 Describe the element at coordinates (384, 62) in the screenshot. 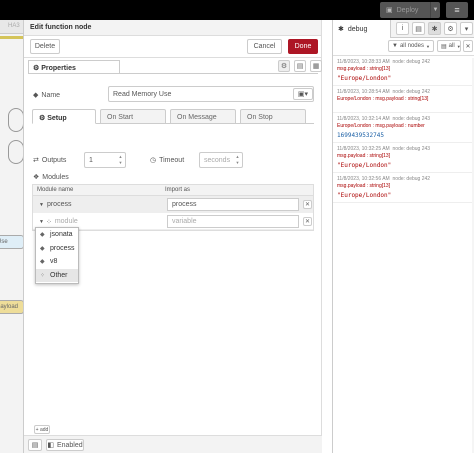

I see `message-meta: 11/8/2023, 10:28:33 AM node: debug 242` at that location.